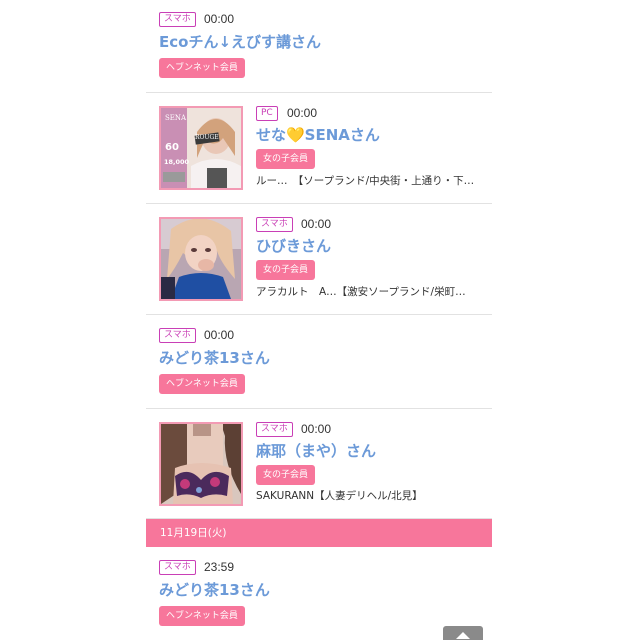 The height and width of the screenshot is (640, 640). I want to click on device-badge: PC, so click(267, 113).